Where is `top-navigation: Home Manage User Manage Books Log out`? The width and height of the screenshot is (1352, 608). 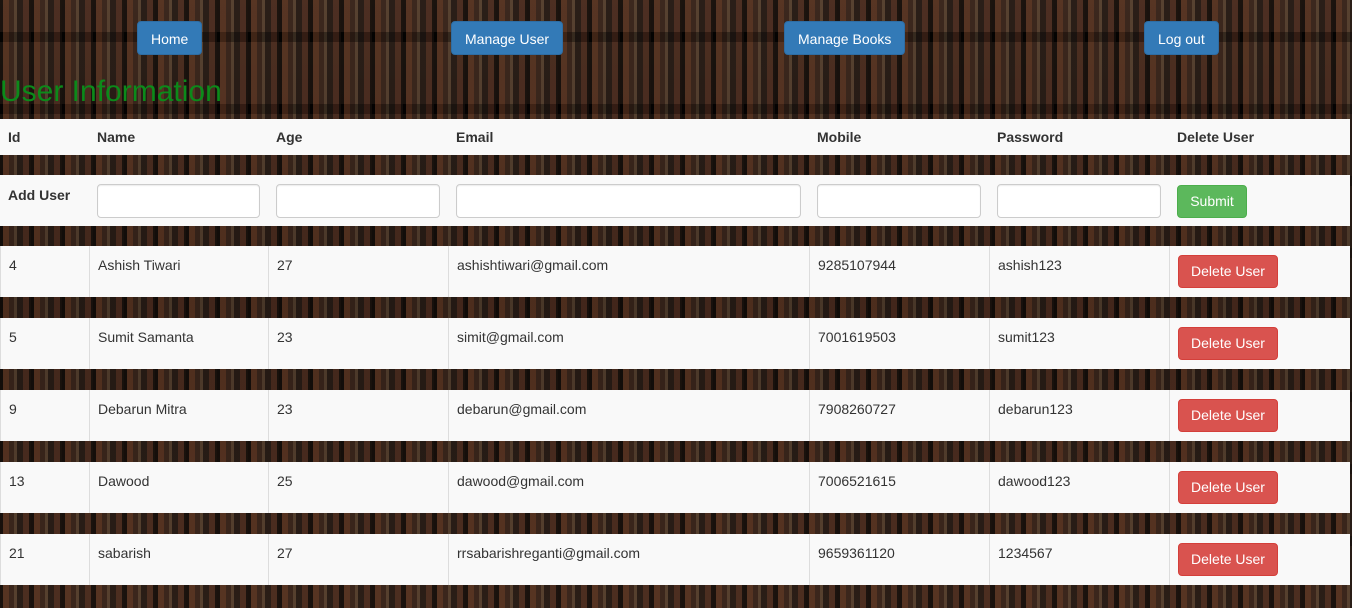
top-navigation: Home Manage User Manage Books Log out is located at coordinates (676, 40).